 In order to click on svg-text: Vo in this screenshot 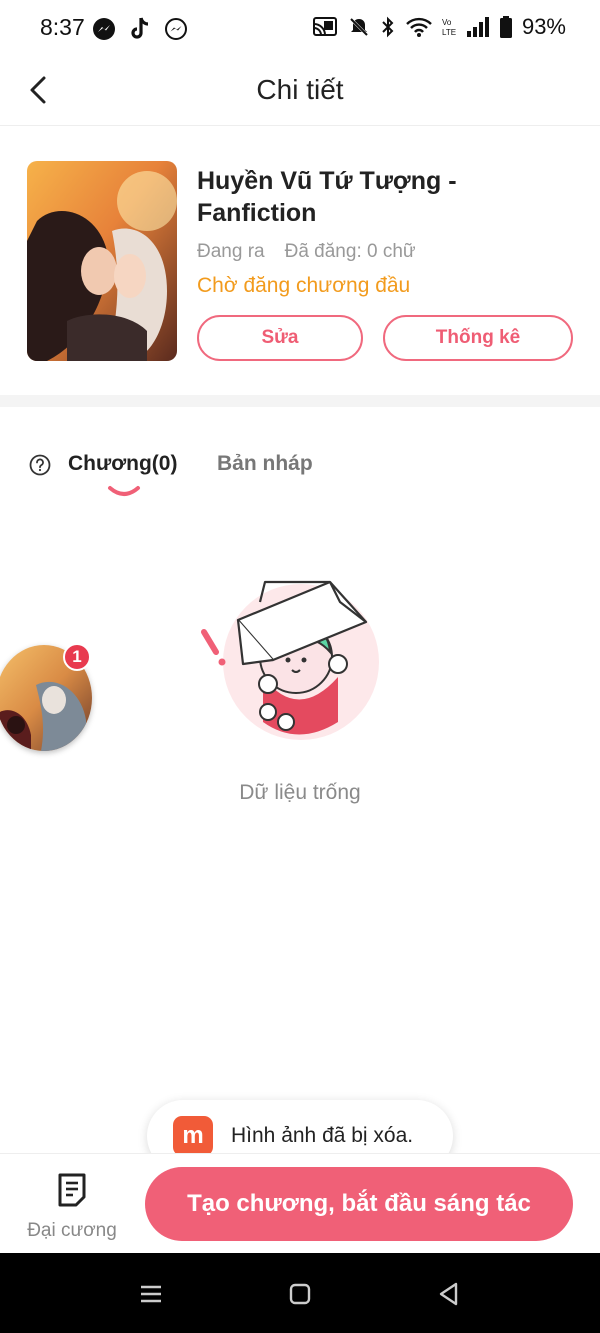, I will do `click(447, 22)`.